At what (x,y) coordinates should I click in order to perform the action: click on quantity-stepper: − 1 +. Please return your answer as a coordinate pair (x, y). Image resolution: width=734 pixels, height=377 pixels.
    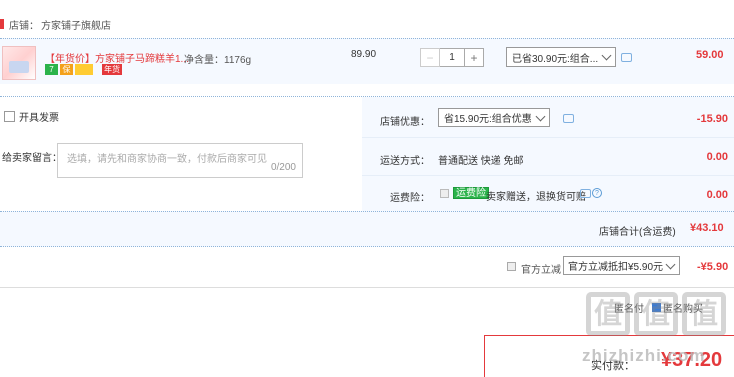
    Looking at the image, I should click on (452, 57).